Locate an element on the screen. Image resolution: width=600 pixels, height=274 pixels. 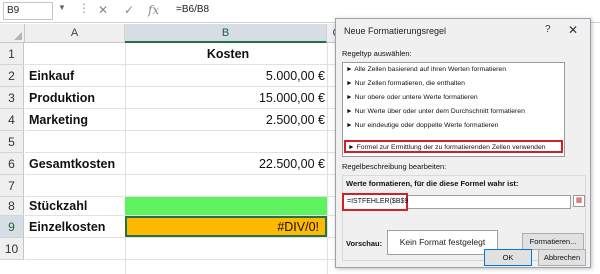
cell-b3: 15.000,00 € is located at coordinates (227, 97).